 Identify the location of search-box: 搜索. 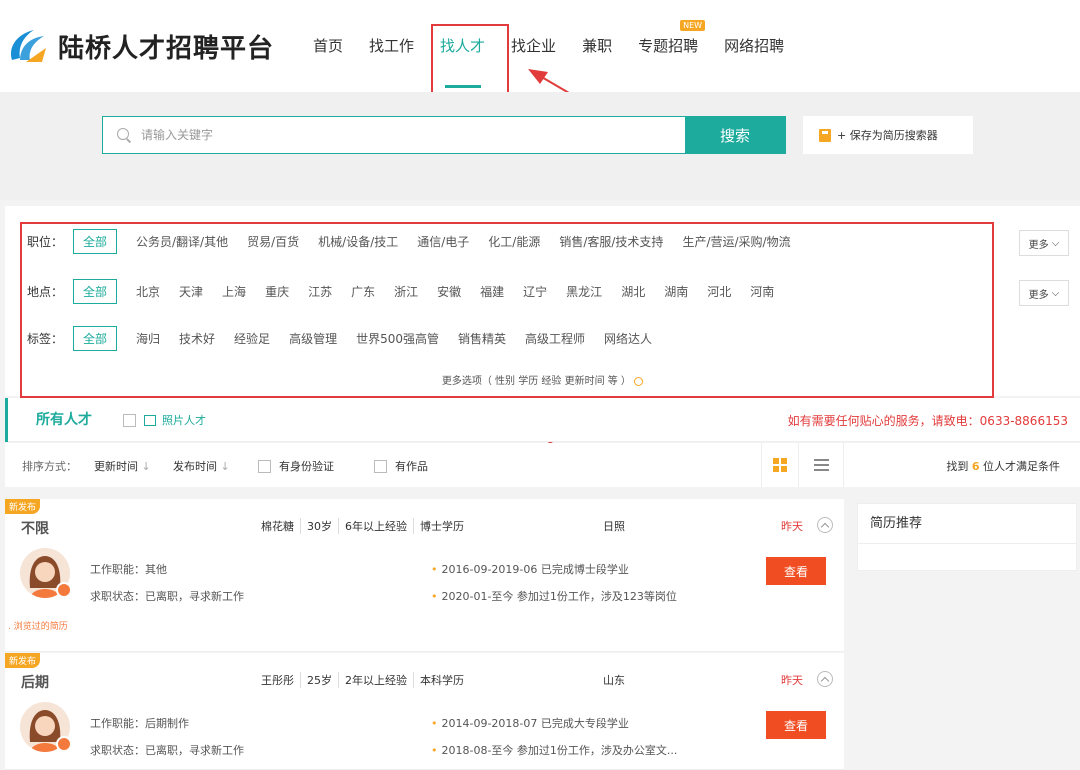
(444, 135).